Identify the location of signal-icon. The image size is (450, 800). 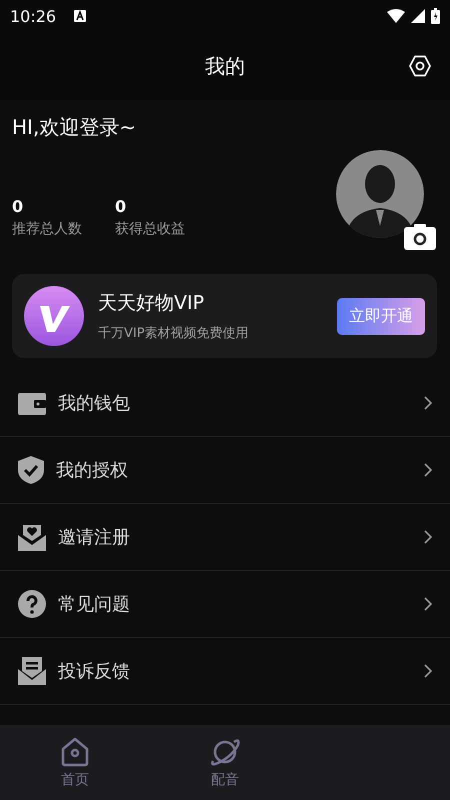
(418, 16).